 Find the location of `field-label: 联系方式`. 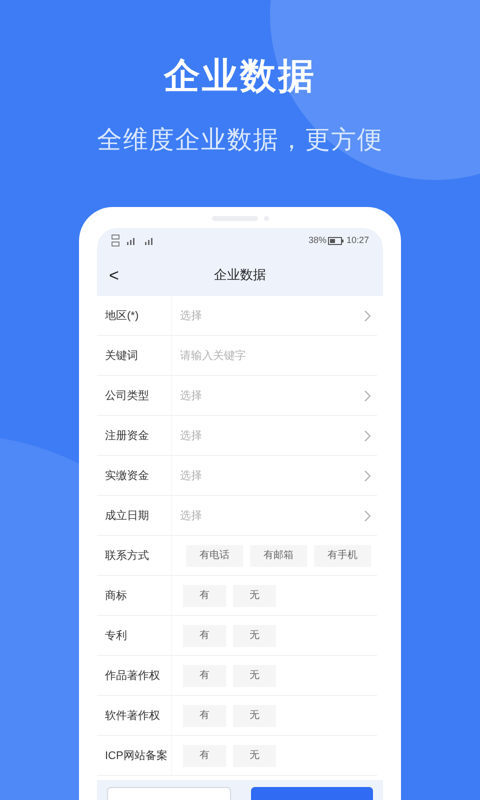

field-label: 联系方式 is located at coordinates (127, 556).